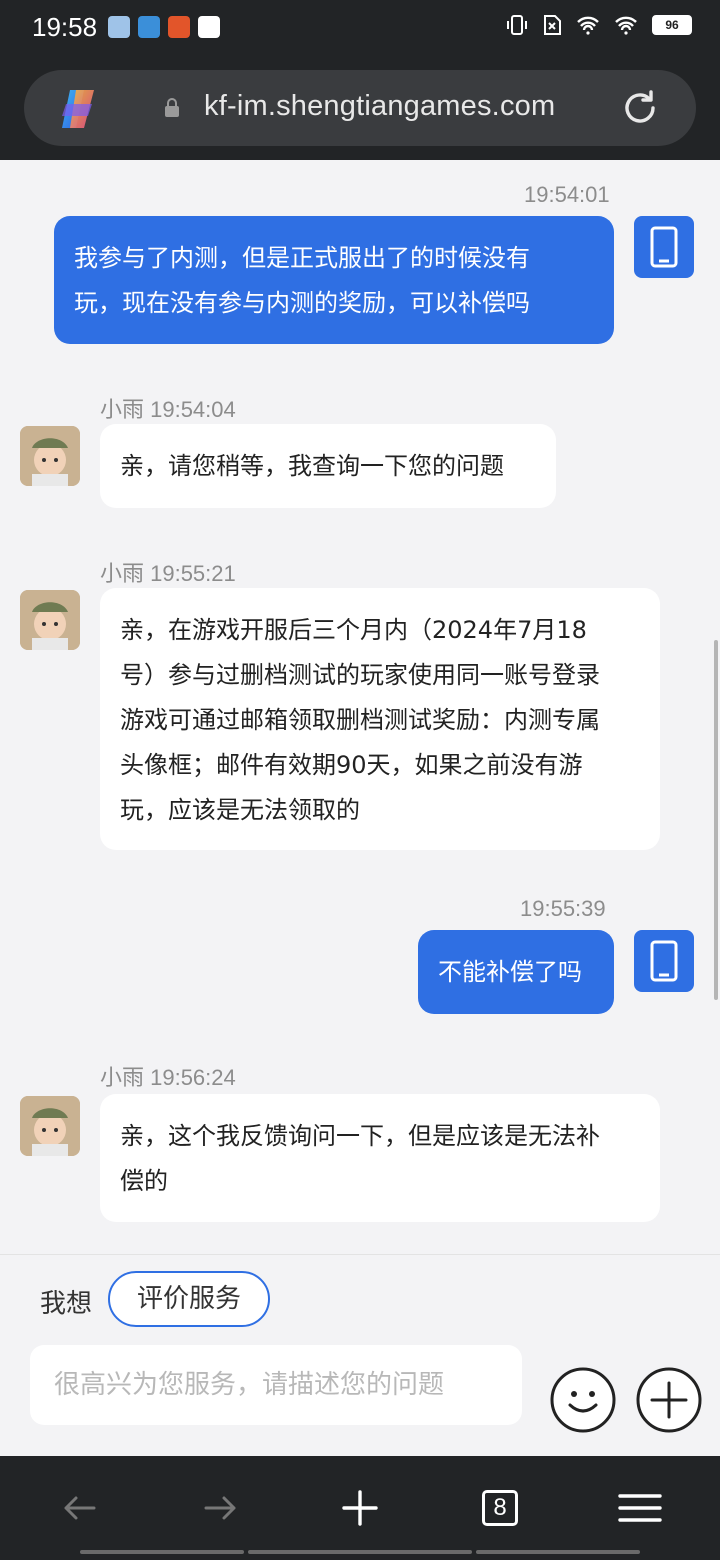 This screenshot has height=1560, width=720. Describe the element at coordinates (168, 409) in the screenshot. I see `agent-message-header: 小雨 19:54:04` at that location.